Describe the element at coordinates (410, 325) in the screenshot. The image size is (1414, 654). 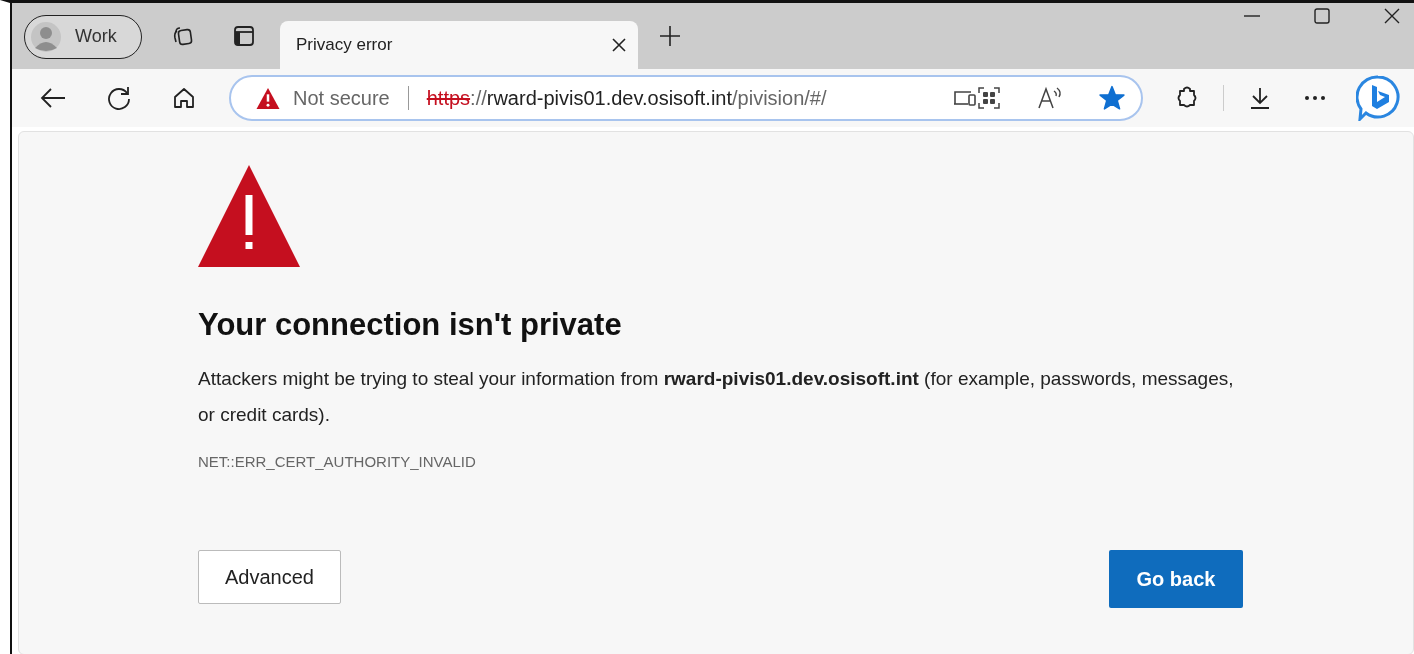
I see `page-heading: Your connection isn't private` at that location.